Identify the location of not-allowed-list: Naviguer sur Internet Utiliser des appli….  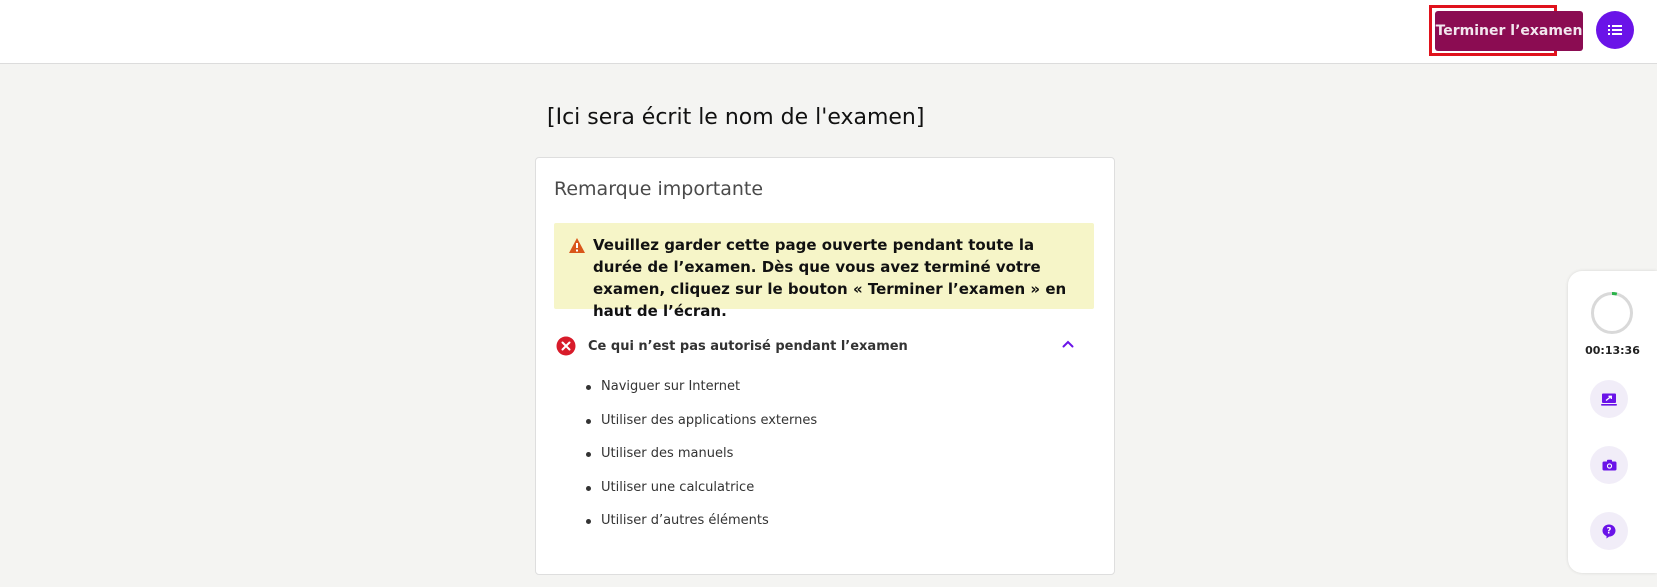
(701, 462).